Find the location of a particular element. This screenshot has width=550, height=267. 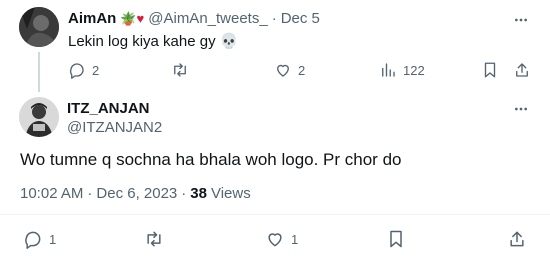

main-like-count: 1 is located at coordinates (295, 239).